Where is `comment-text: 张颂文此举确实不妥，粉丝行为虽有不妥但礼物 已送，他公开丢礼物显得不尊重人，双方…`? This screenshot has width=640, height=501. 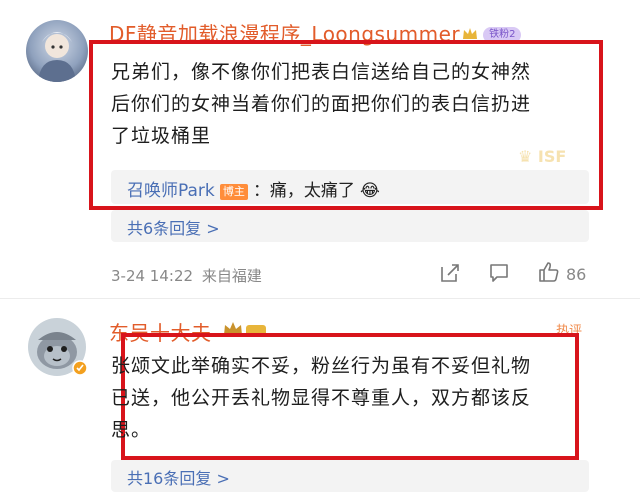 comment-text: 张颂文此举确实不妥，粉丝行为虽有不妥但礼物 已送，他公开丢礼物显得不尊重人，双方… is located at coordinates (351, 398).